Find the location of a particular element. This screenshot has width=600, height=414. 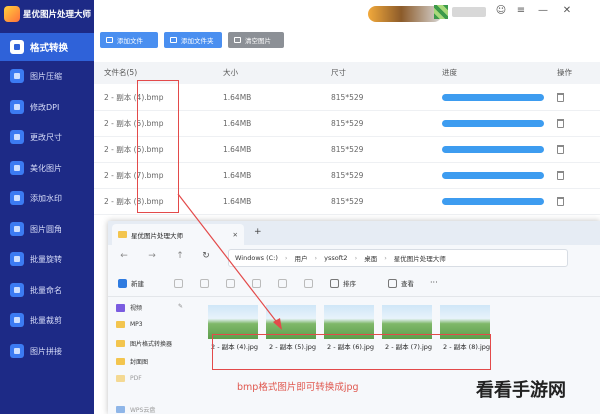

jpg-highlight-box is located at coordinates (351, 352).